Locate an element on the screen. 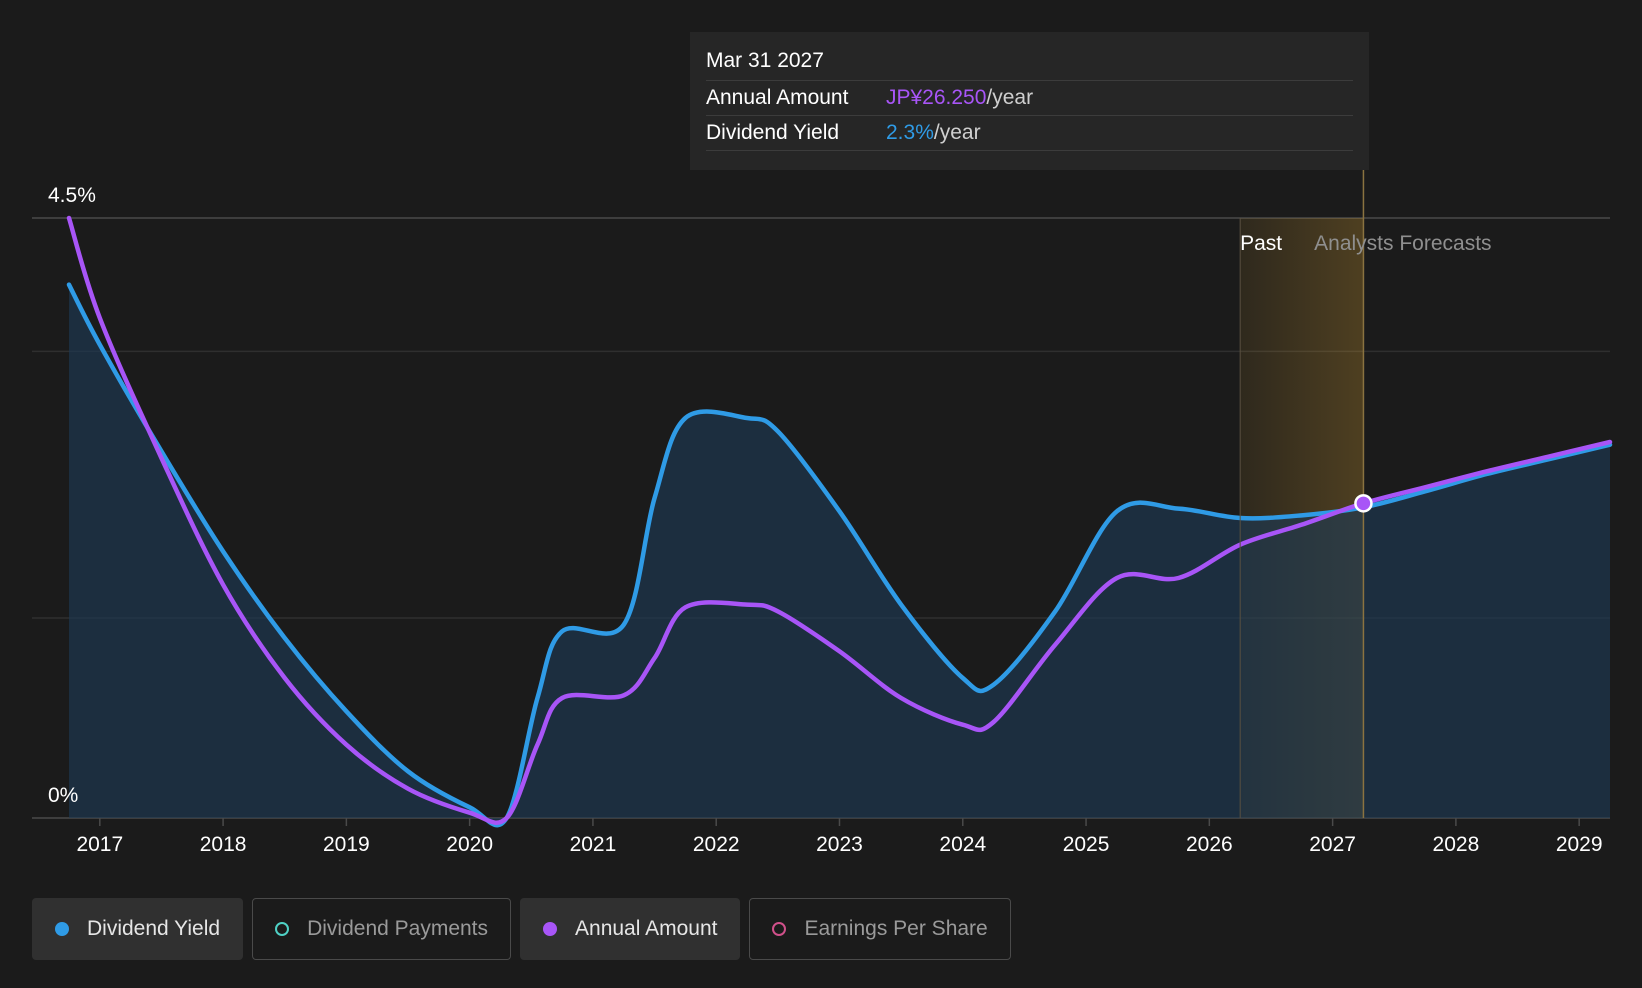  tooltip-label: Annual Amount is located at coordinates (777, 97).